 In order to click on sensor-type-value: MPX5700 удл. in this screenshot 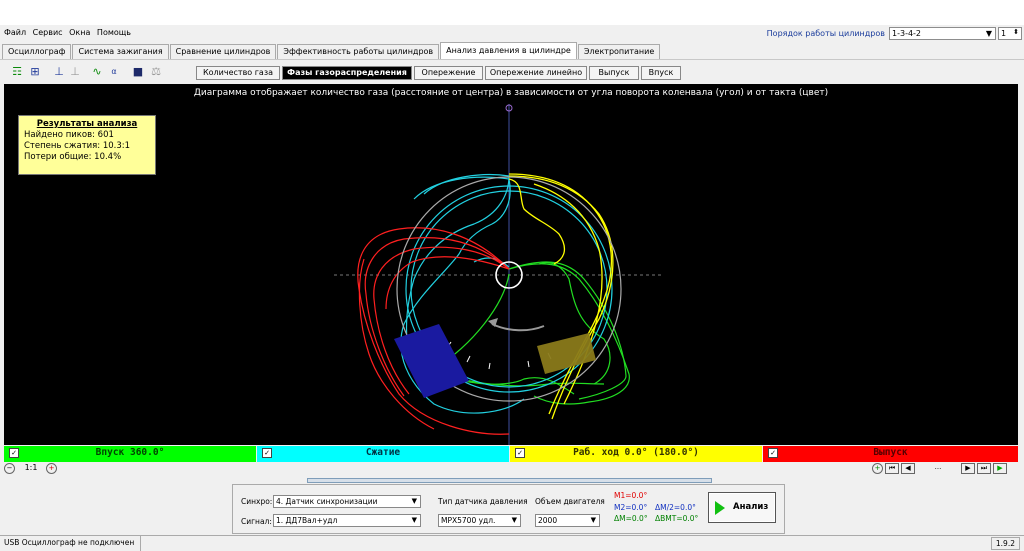, I will do `click(468, 520)`.